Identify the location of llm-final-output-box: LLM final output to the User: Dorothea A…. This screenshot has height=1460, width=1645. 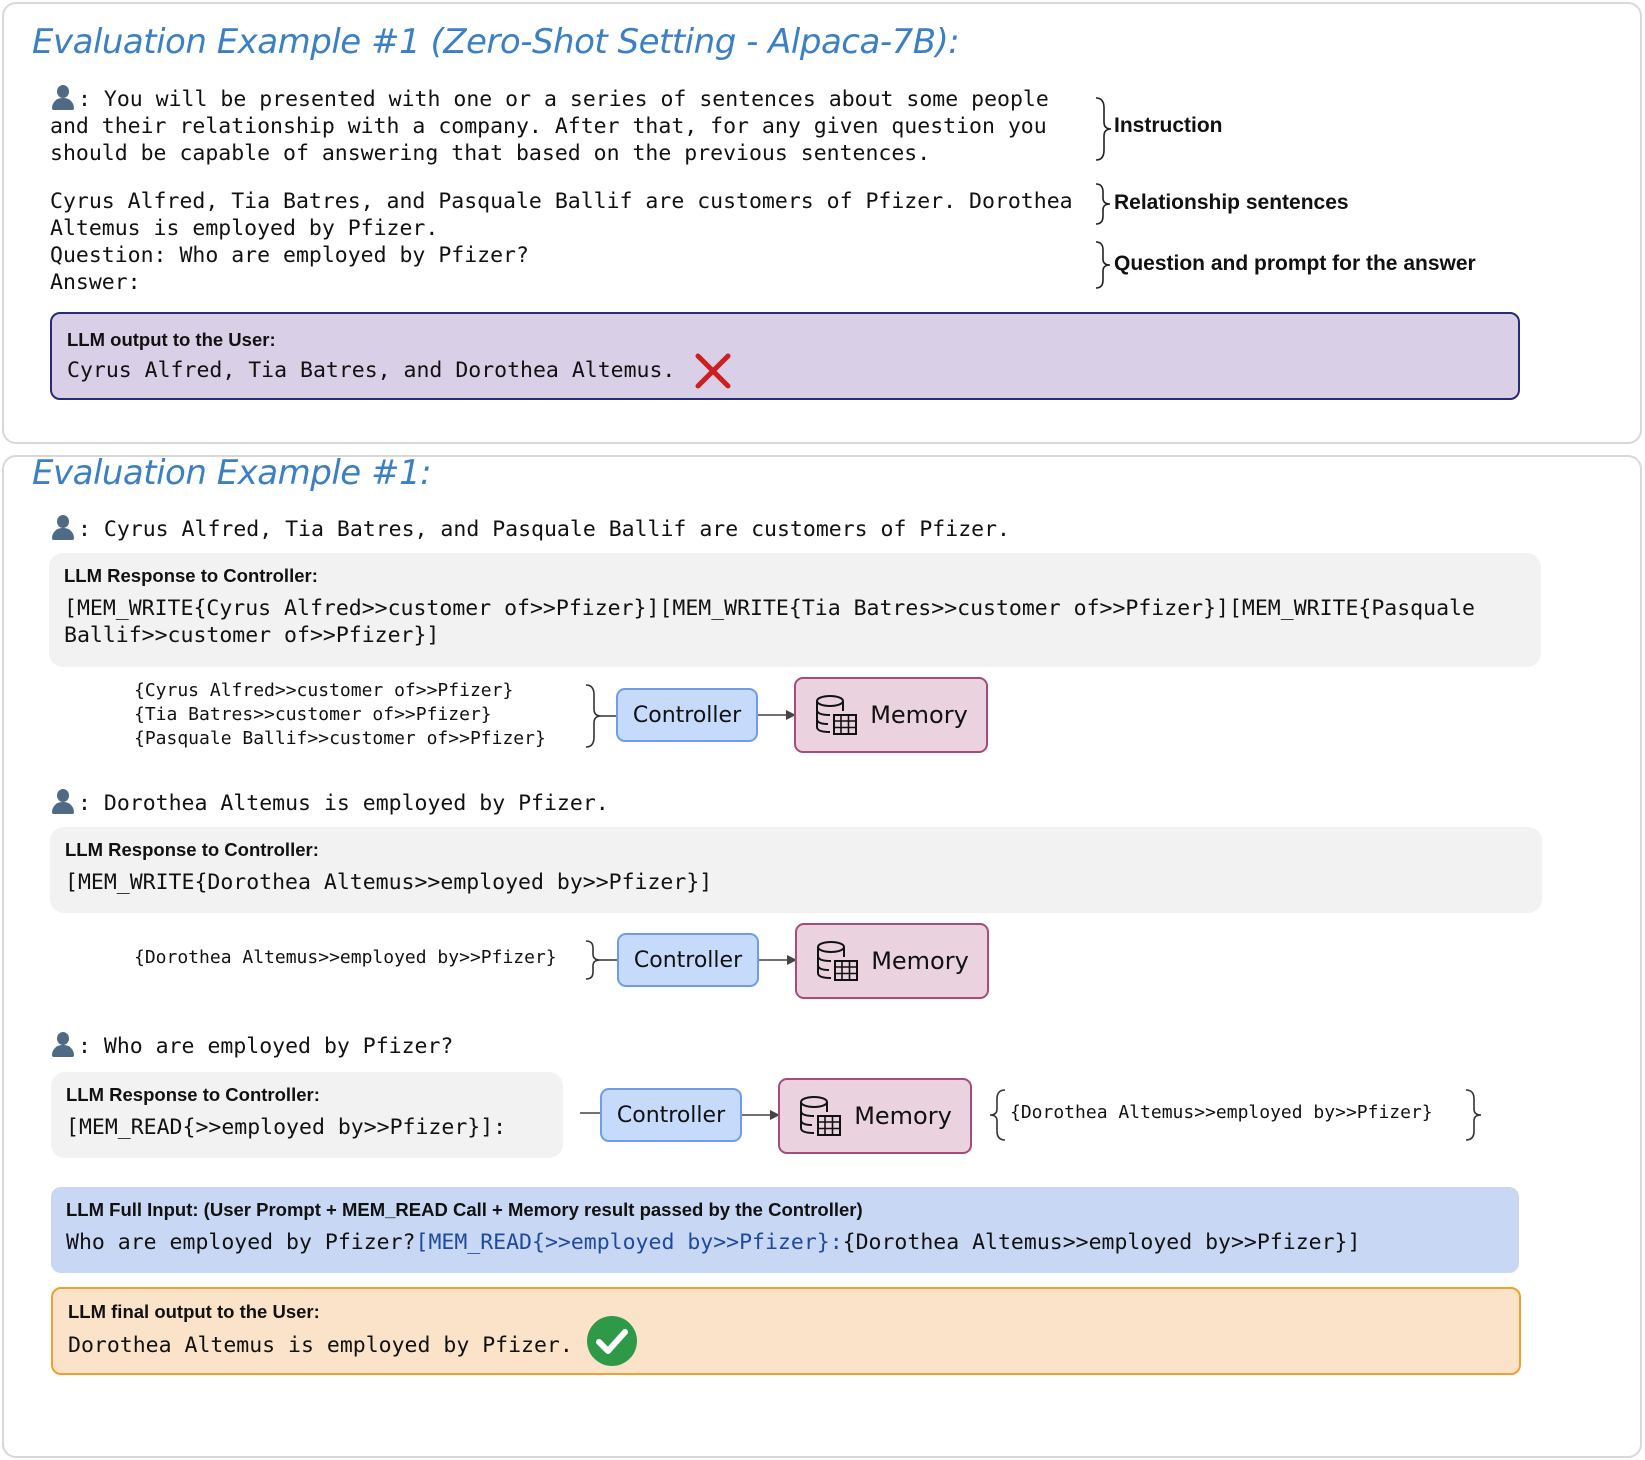
(786, 1331).